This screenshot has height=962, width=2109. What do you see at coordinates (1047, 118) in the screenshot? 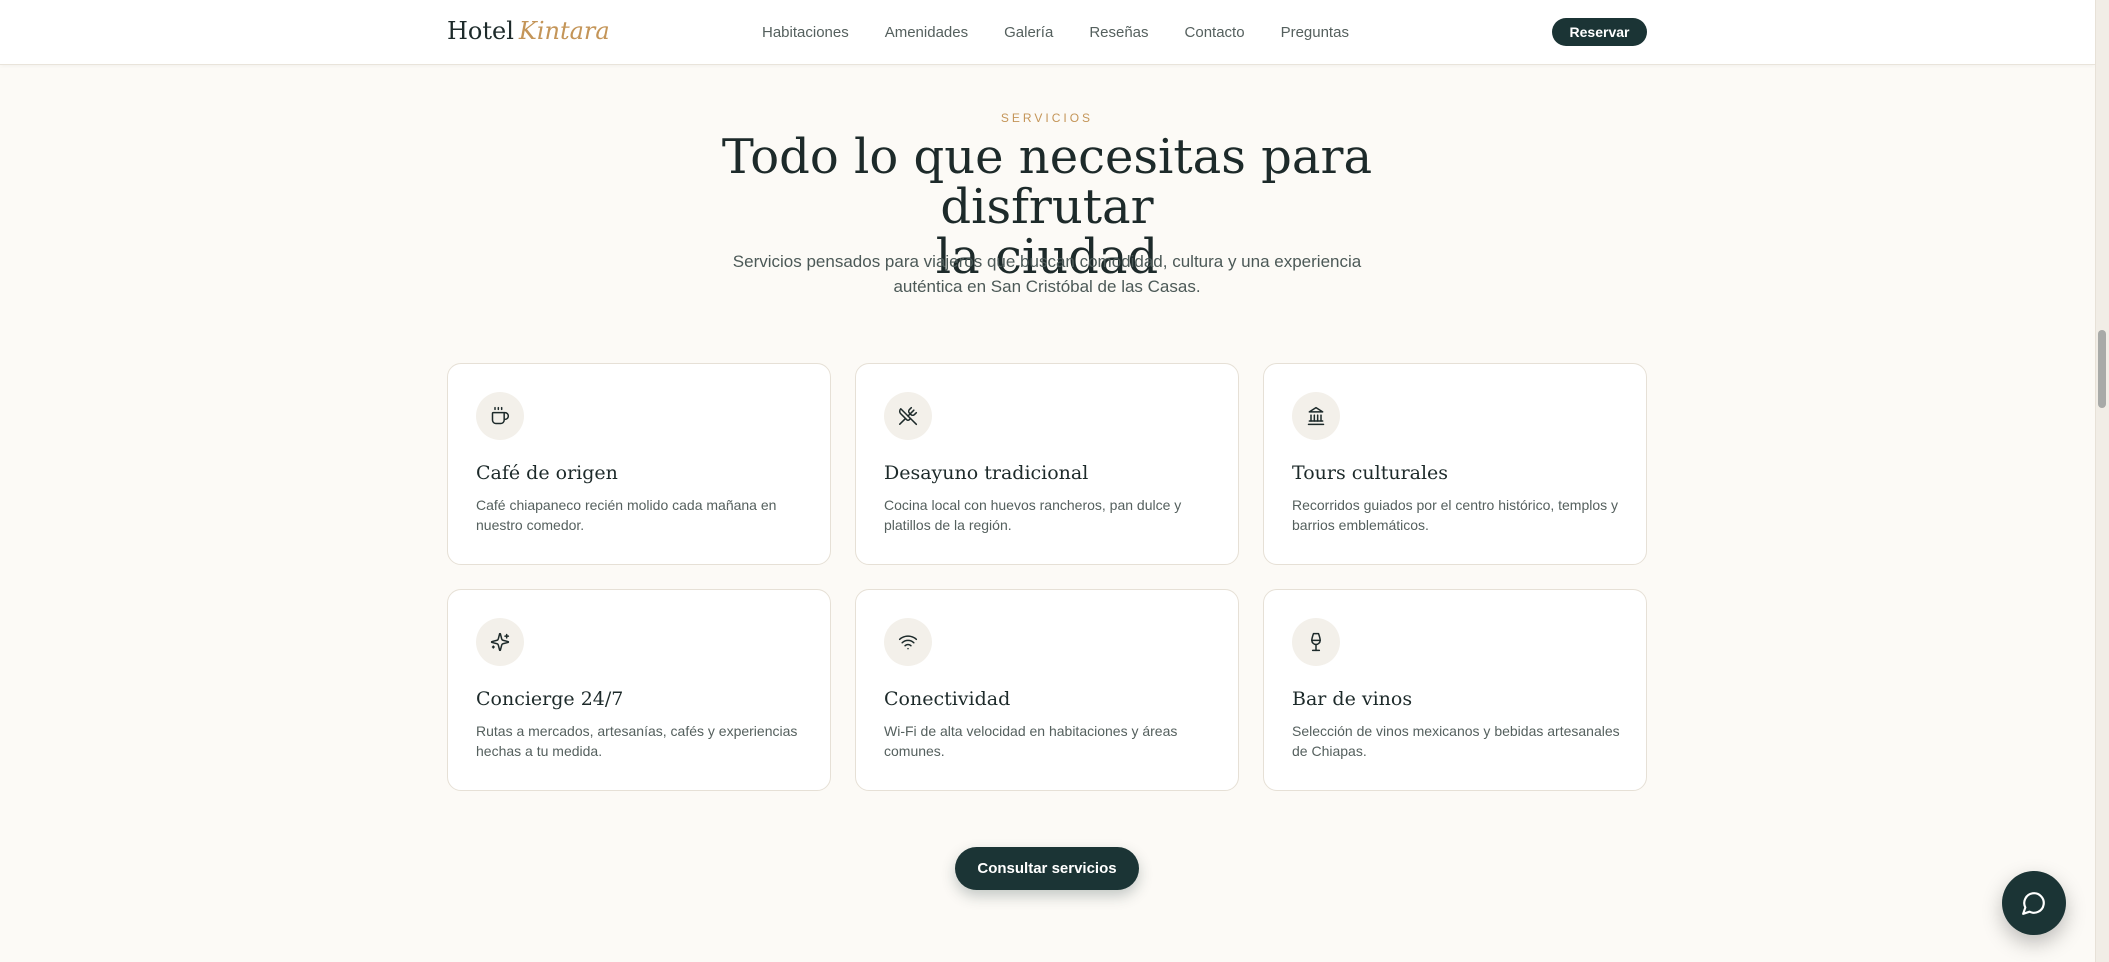
I see `section-eyebrow: SERVICIOS` at bounding box center [1047, 118].